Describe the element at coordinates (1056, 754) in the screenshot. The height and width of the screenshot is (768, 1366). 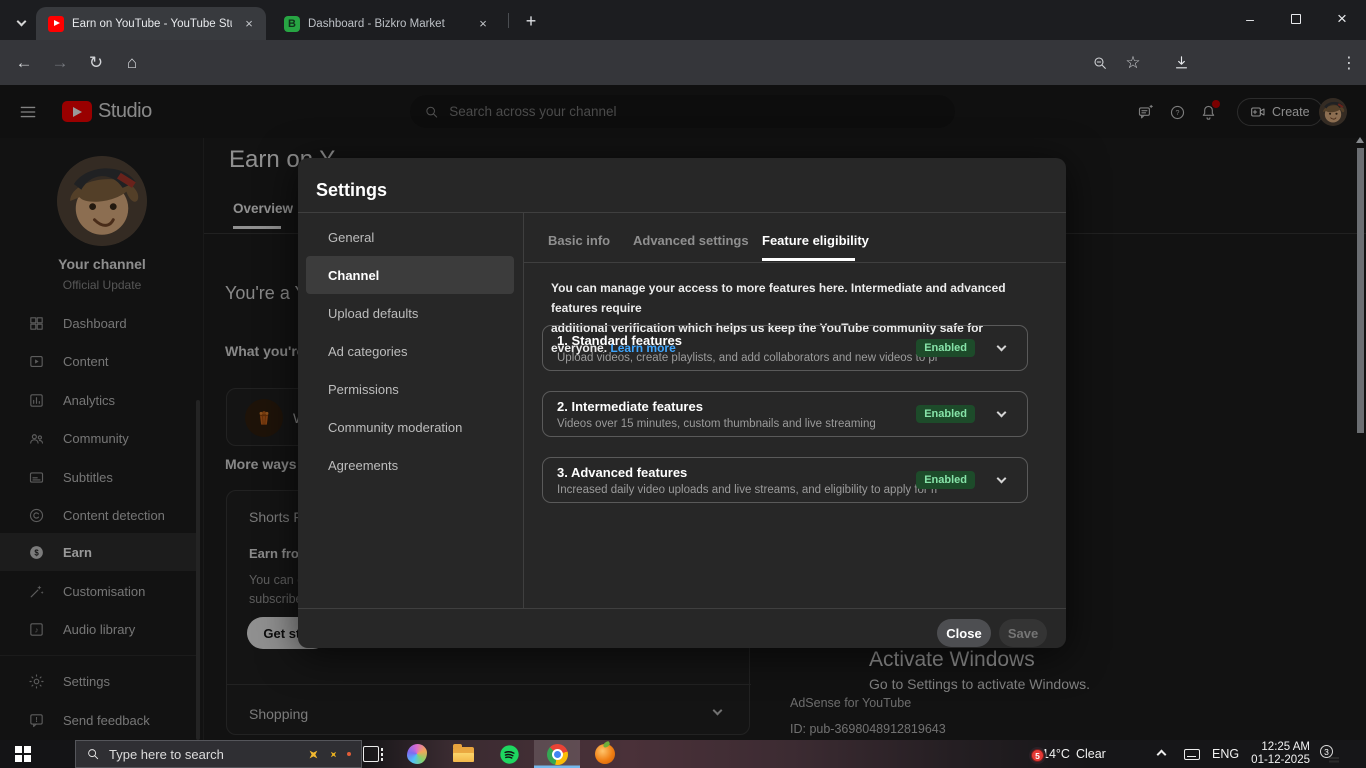
I see `weather-temp: 14°C` at that location.